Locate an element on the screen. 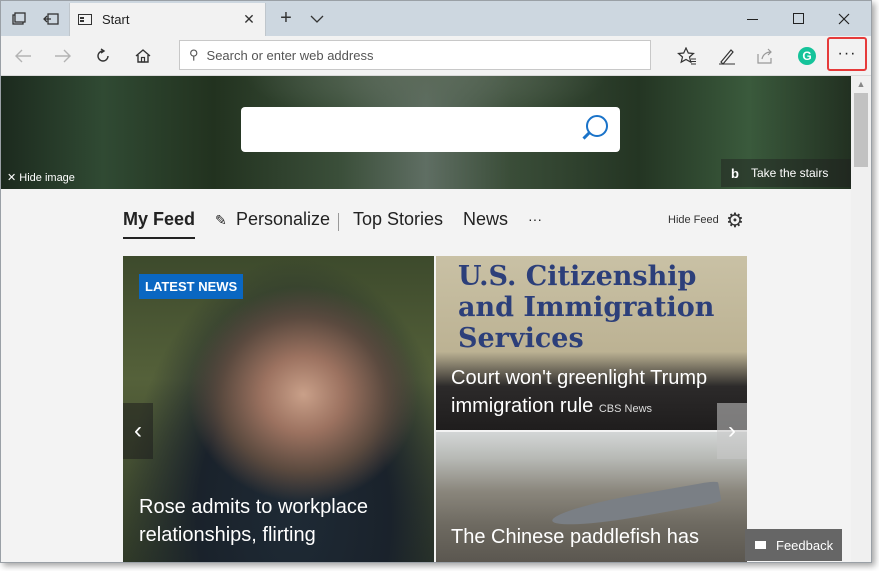  set-aside-tabs-icon is located at coordinates (51, 18).